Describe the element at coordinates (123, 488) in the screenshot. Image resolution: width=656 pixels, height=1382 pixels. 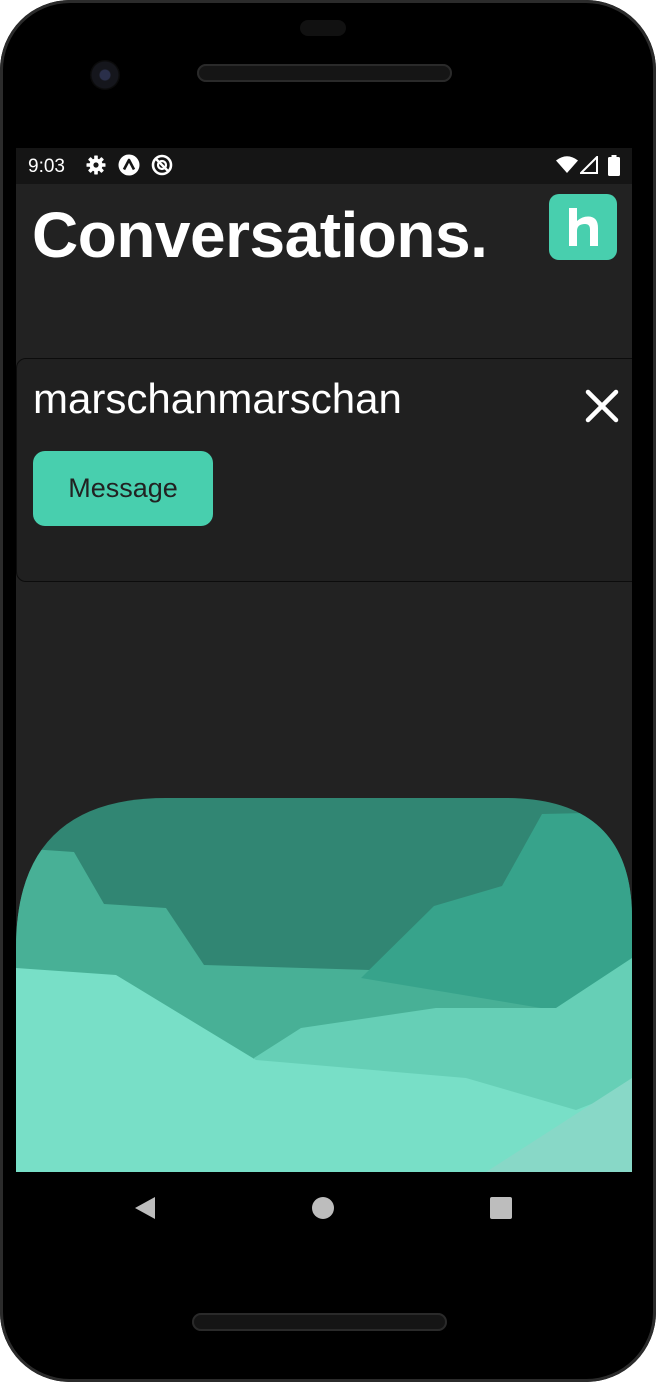
I see `message-button: Message` at that location.